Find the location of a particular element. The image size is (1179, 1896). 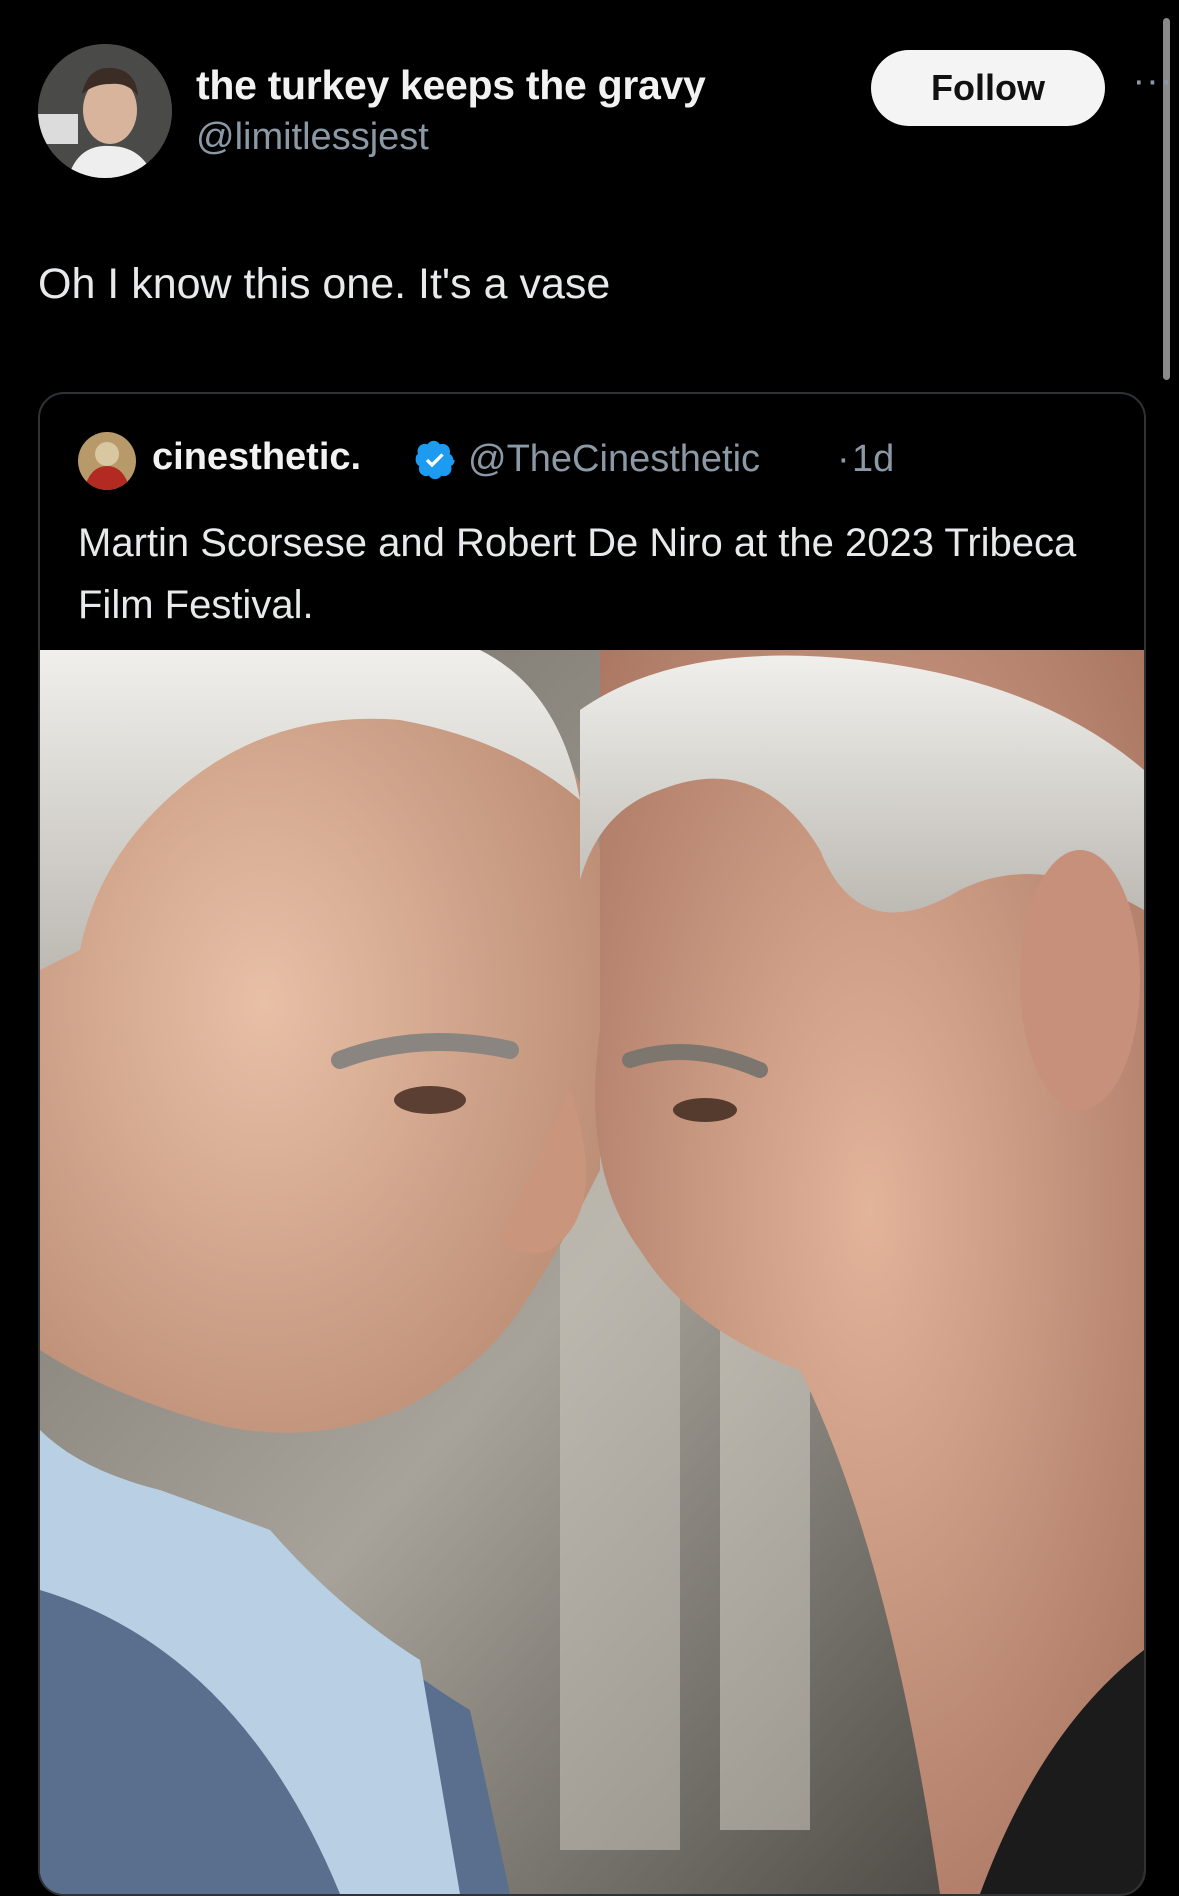

follow-button: Follow is located at coordinates (988, 88).